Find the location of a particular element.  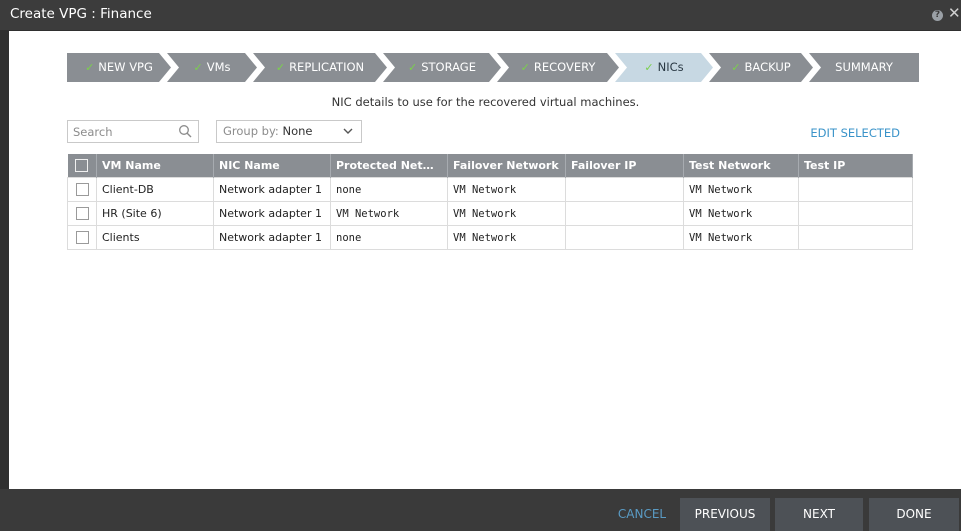

group-by-label: Group by: is located at coordinates (251, 131).